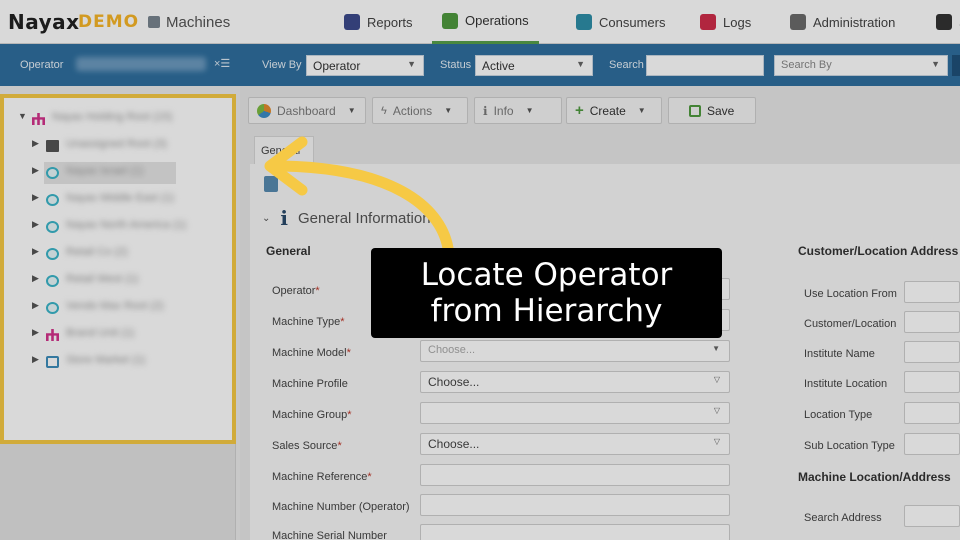 The height and width of the screenshot is (540, 960). Describe the element at coordinates (575, 532) in the screenshot. I see `machine-serial-number-field` at that location.